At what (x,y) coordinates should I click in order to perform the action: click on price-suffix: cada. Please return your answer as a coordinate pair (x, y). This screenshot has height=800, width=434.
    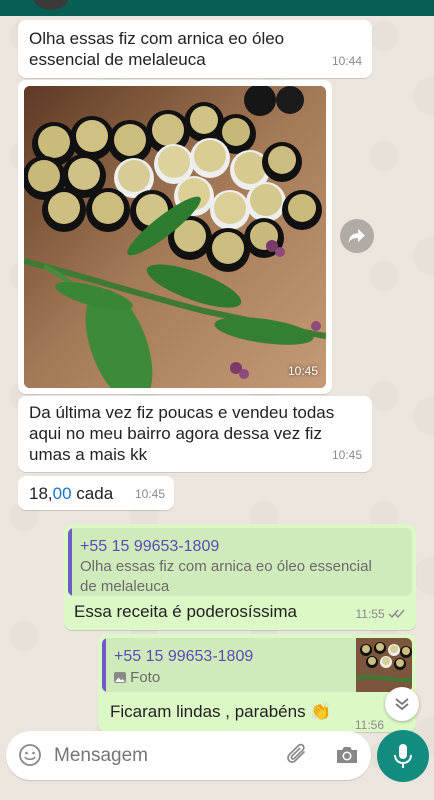
    Looking at the image, I should click on (92, 493).